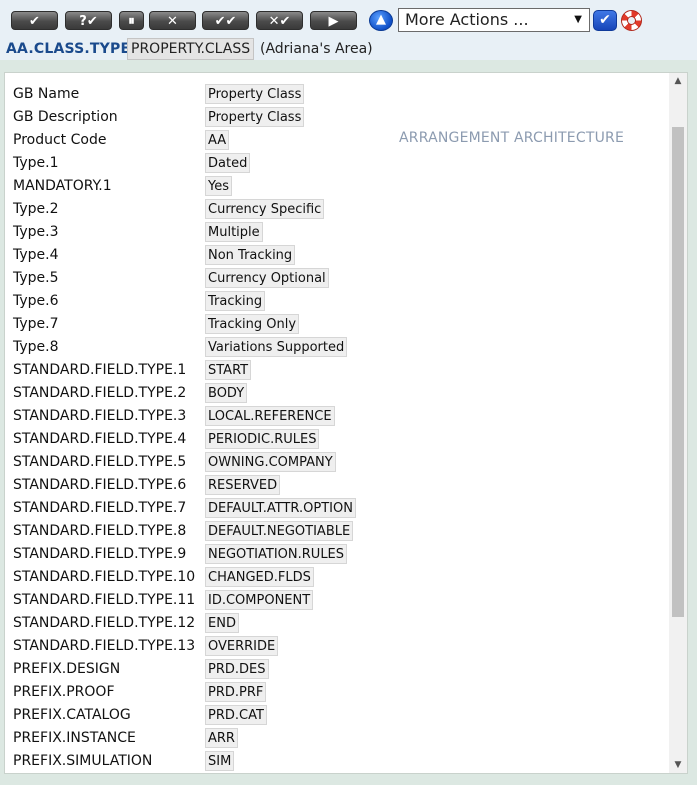 The image size is (697, 785). What do you see at coordinates (100, 393) in the screenshot?
I see `field-label: STANDARD.FIELD.TYPE.2` at bounding box center [100, 393].